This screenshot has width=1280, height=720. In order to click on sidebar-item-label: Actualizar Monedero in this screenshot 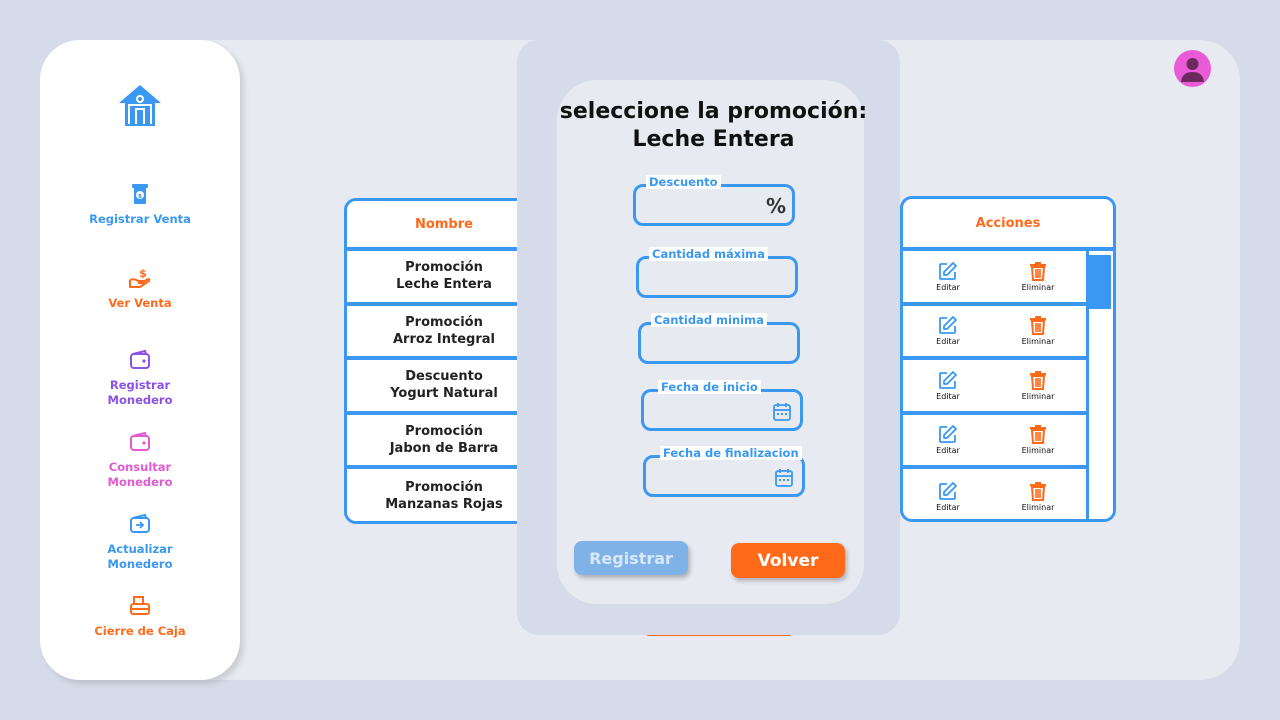, I will do `click(140, 556)`.